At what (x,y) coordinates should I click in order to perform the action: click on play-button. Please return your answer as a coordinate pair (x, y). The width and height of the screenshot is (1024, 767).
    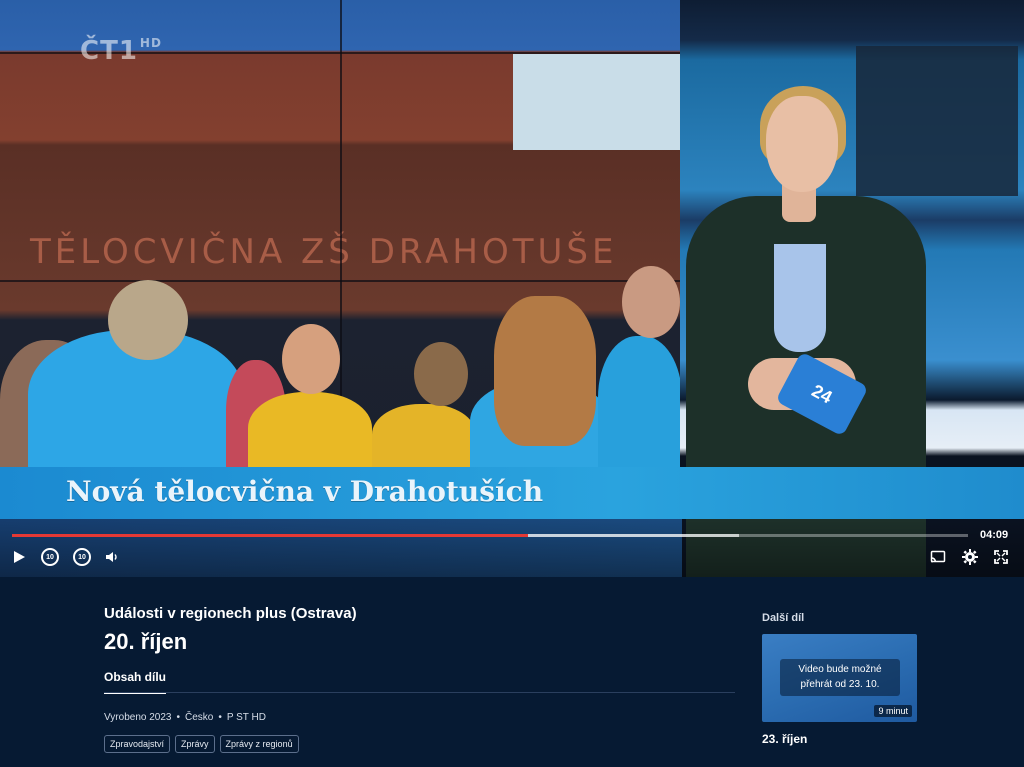
    Looking at the image, I should click on (19, 557).